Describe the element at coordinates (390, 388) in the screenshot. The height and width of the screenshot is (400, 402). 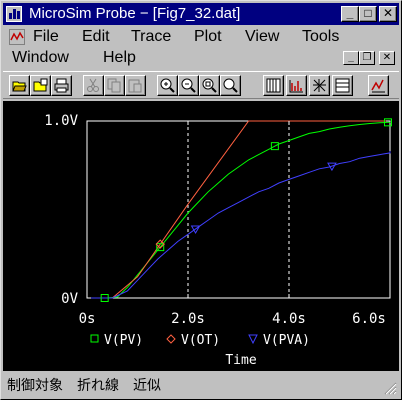
I see `resize-grip-icon` at that location.